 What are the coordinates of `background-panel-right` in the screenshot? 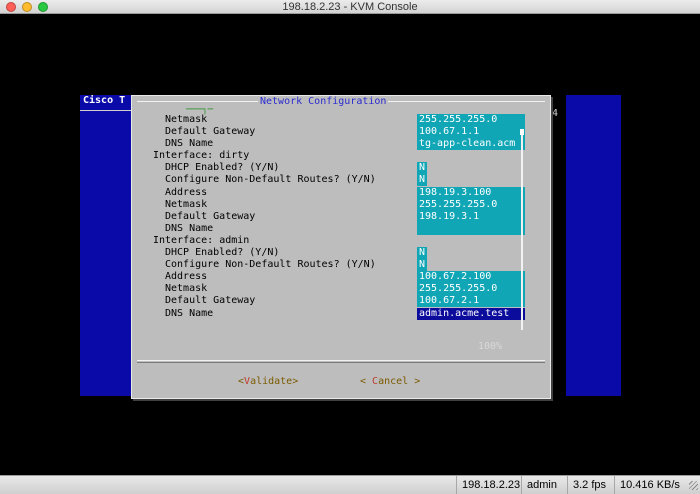 It's located at (593, 245).